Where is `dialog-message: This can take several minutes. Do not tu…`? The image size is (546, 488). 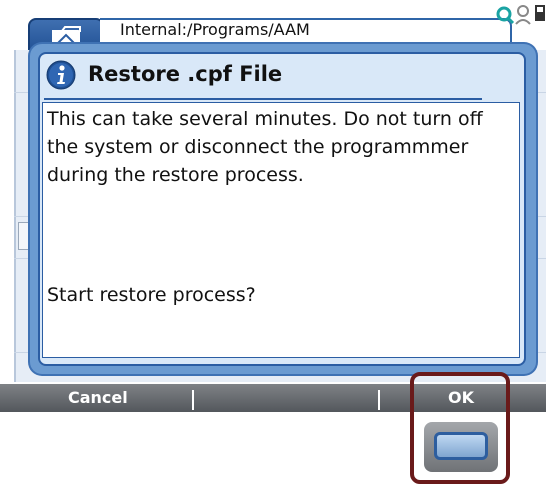
dialog-message: This can take several minutes. Do not tu… is located at coordinates (265, 147).